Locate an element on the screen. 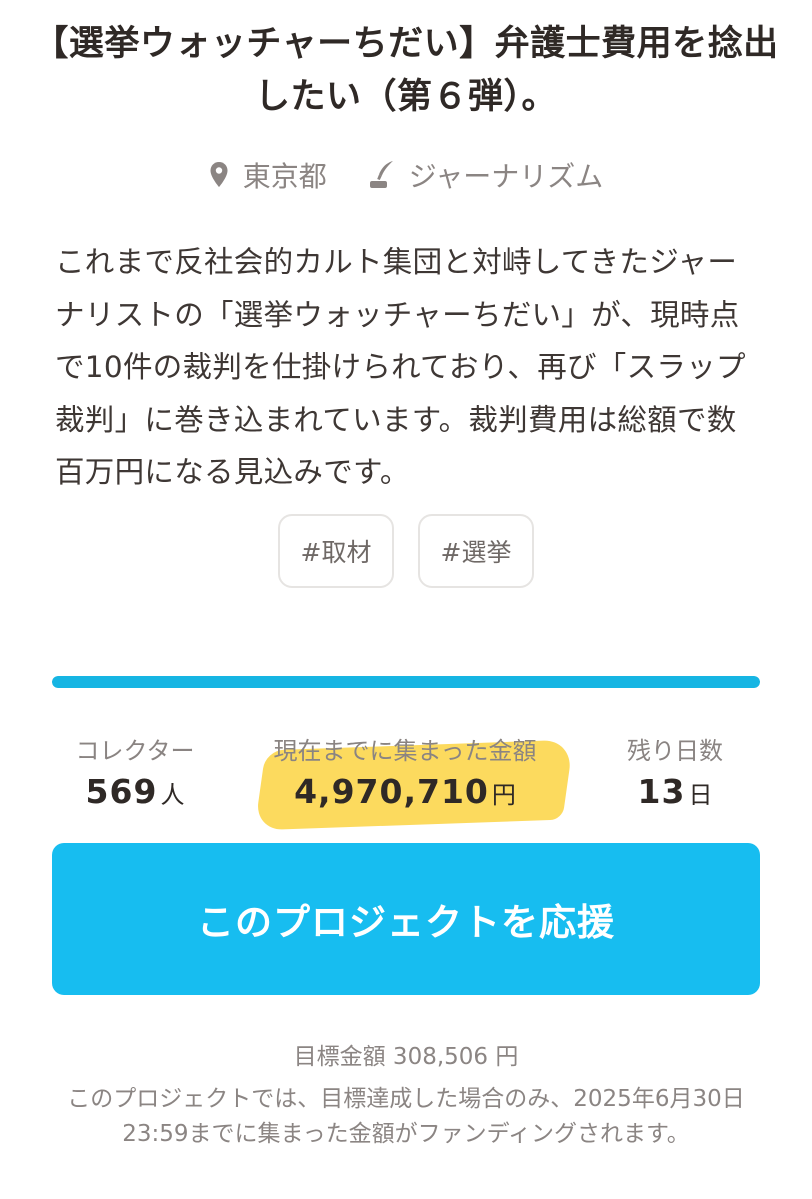 Image resolution: width=812 pixels, height=1199 pixels. location-label: 東京都 is located at coordinates (284, 176).